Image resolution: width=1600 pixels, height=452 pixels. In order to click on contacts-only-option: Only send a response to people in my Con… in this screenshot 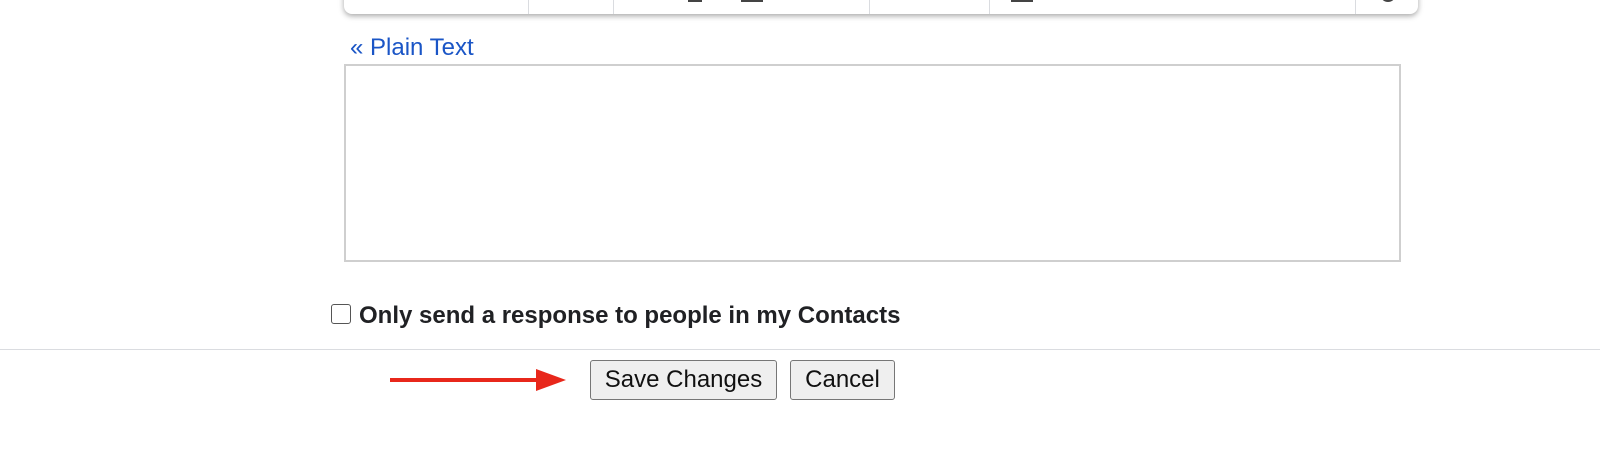, I will do `click(615, 314)`.